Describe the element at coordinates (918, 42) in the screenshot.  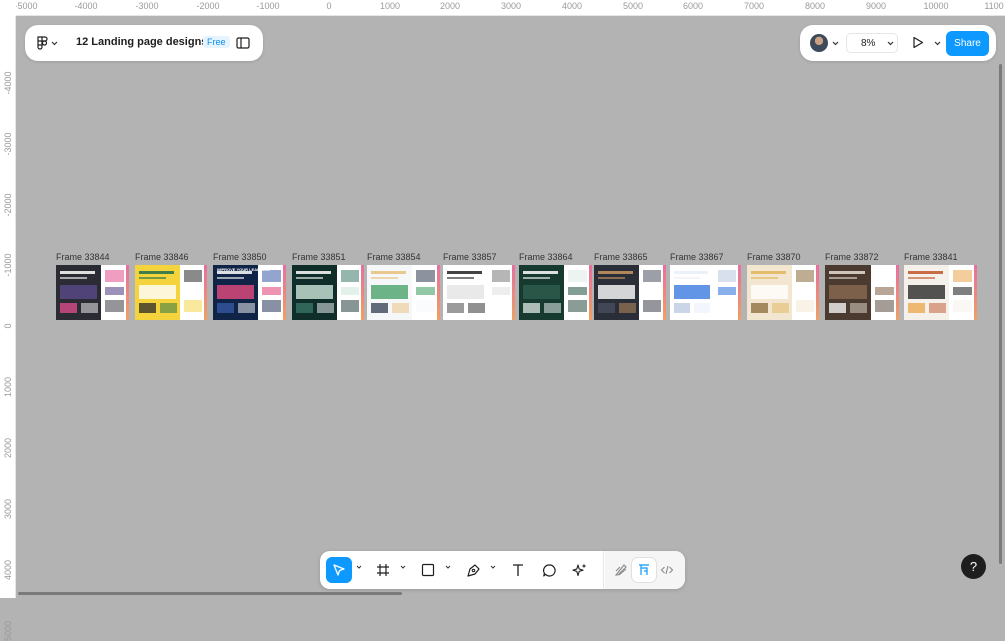
I see `present-play-icon` at that location.